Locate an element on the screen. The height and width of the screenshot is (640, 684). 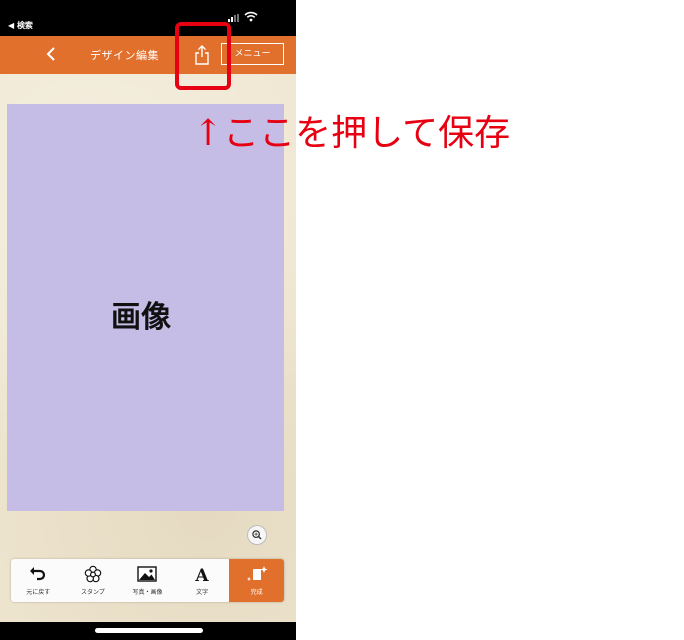
stamp-button: スタンプ is located at coordinates (93, 580).